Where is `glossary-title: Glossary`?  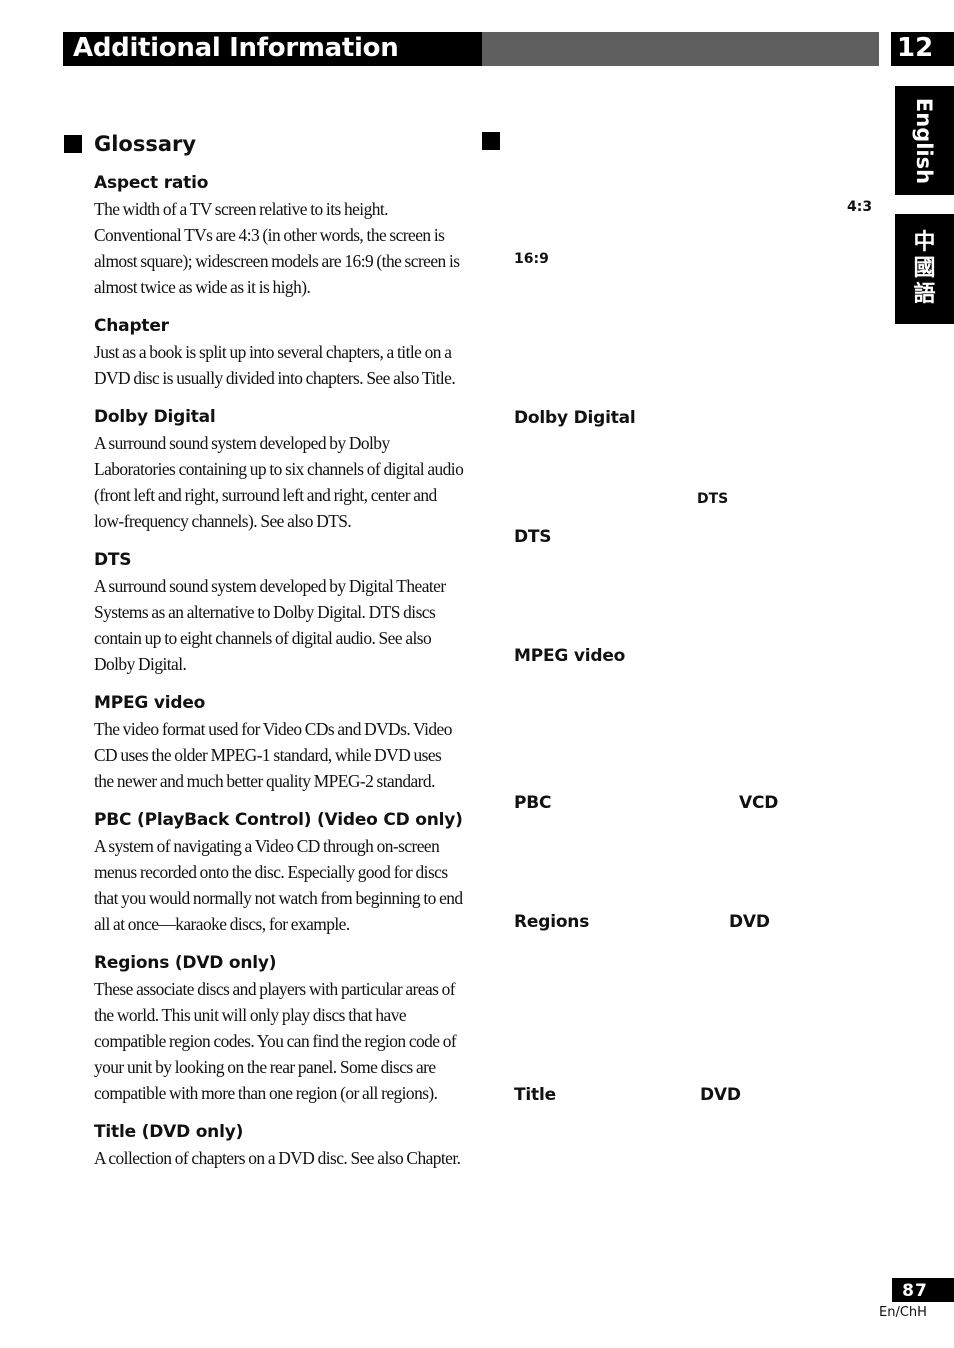
glossary-title: Glossary is located at coordinates (145, 144).